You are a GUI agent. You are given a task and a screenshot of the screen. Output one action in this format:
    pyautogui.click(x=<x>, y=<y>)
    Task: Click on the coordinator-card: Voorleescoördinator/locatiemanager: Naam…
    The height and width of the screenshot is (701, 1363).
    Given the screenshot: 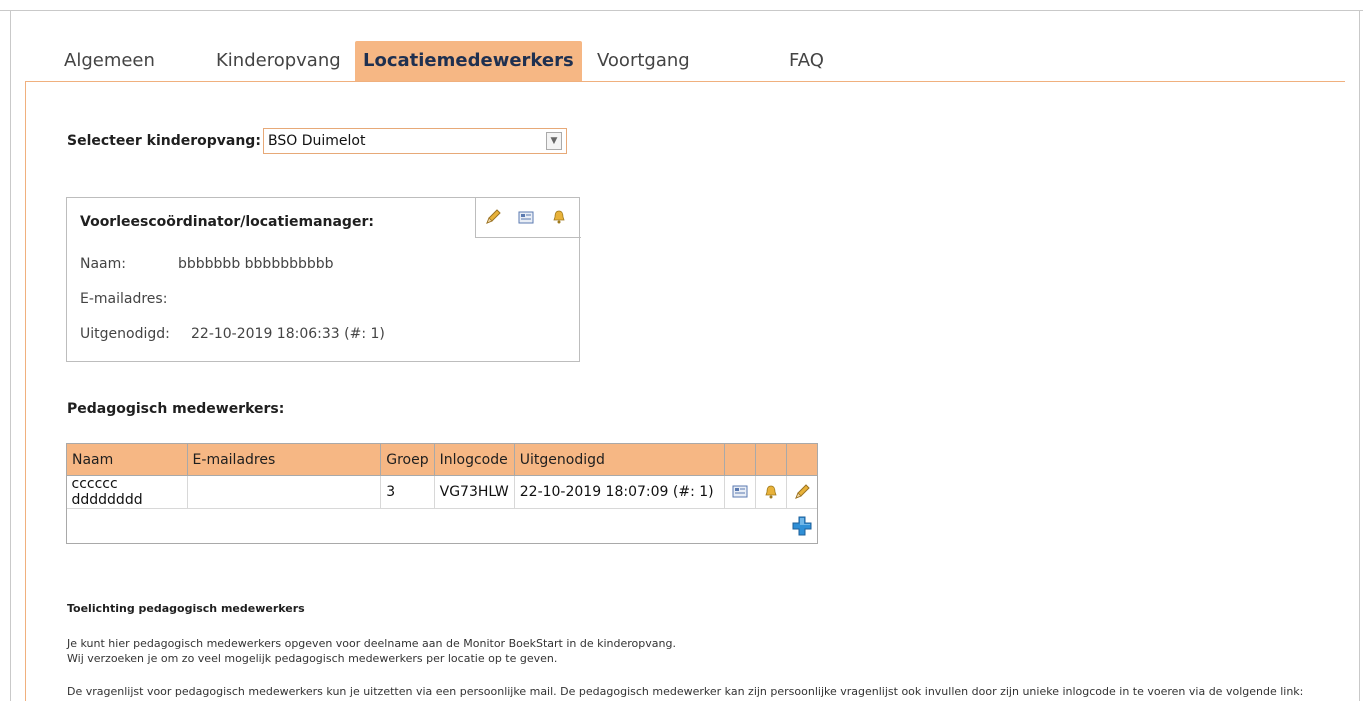 What is the action you would take?
    pyautogui.click(x=323, y=279)
    